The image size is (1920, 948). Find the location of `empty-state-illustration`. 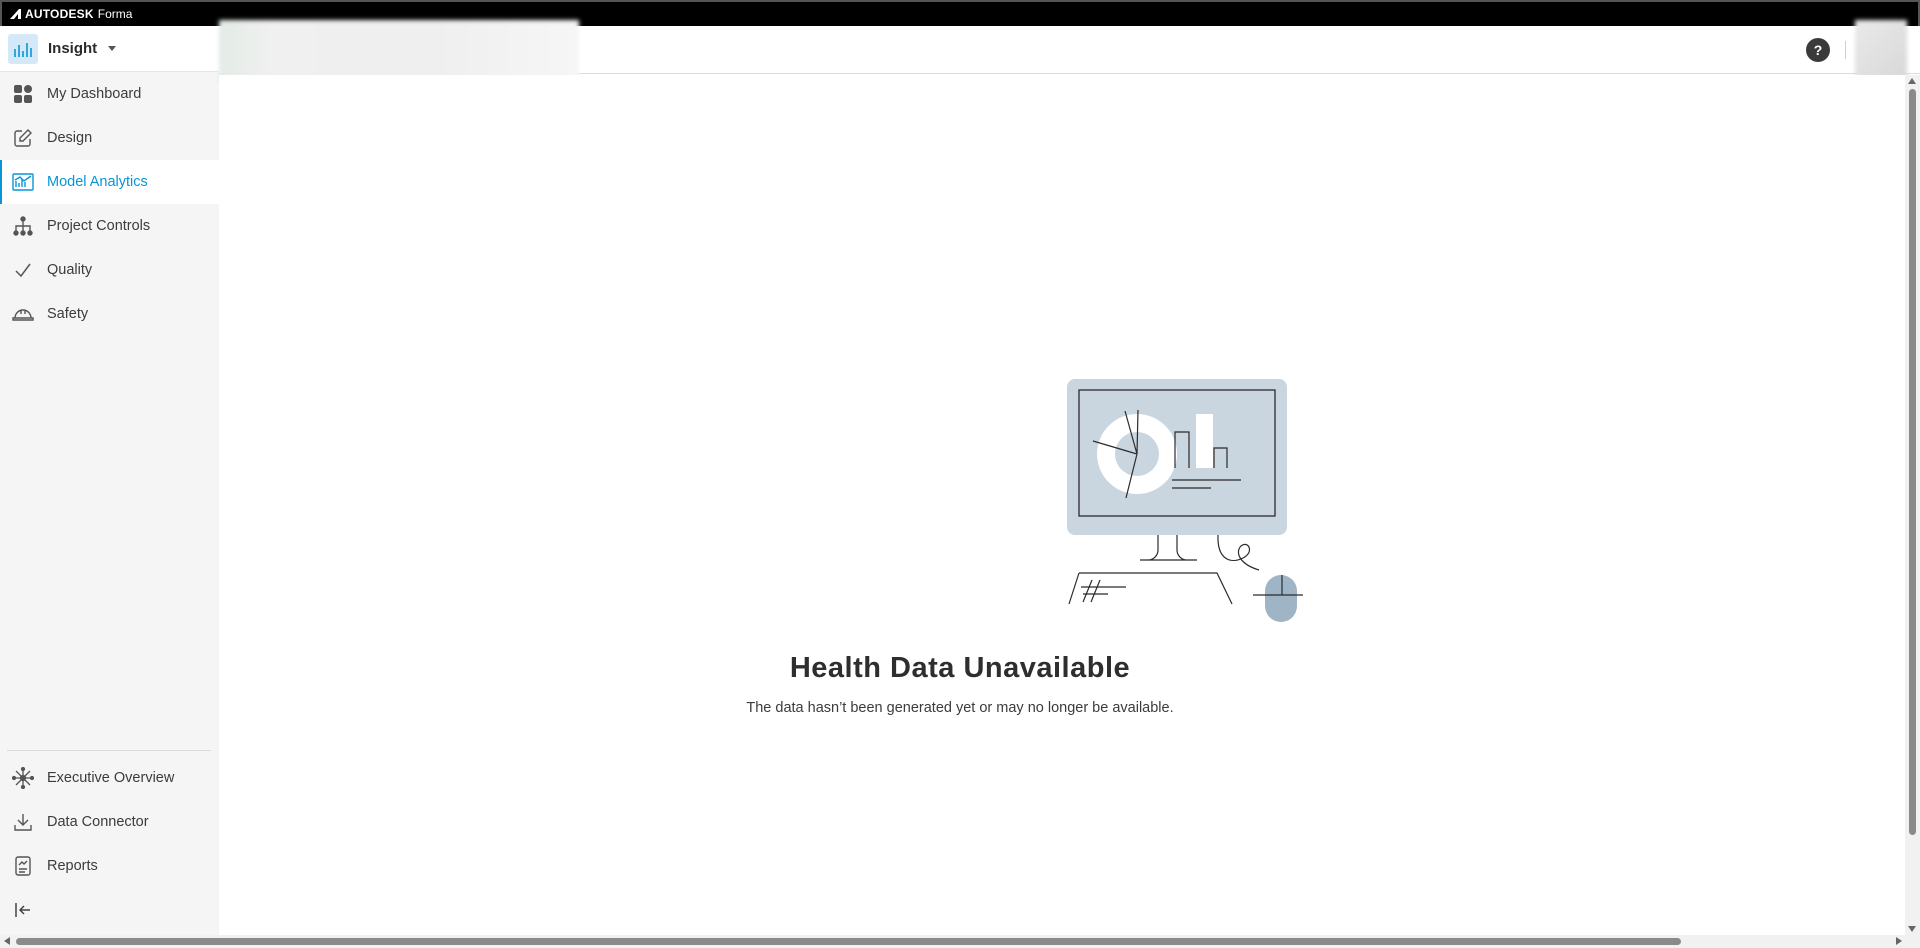

empty-state-illustration is located at coordinates (1185, 500).